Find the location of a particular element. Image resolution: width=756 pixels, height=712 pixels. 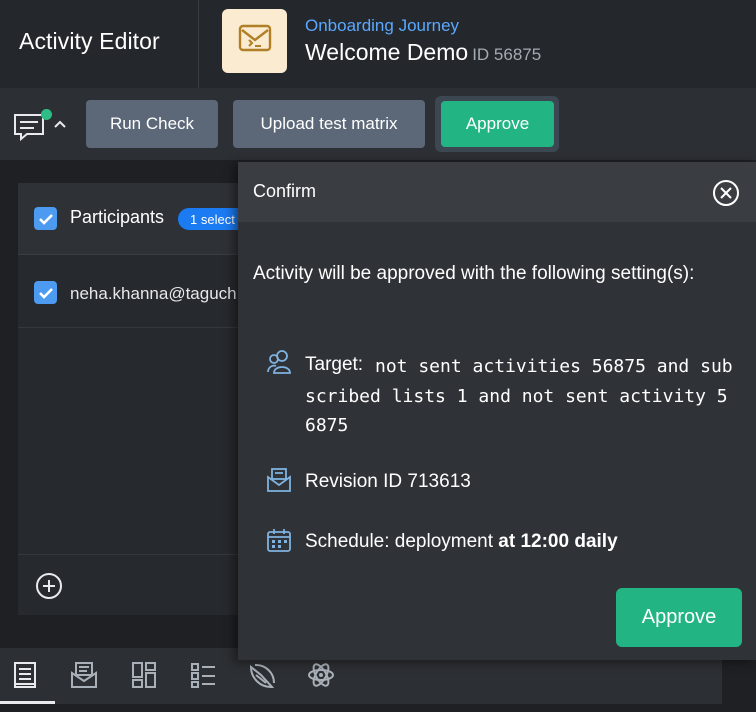

envelope-revision-icon is located at coordinates (279, 480).